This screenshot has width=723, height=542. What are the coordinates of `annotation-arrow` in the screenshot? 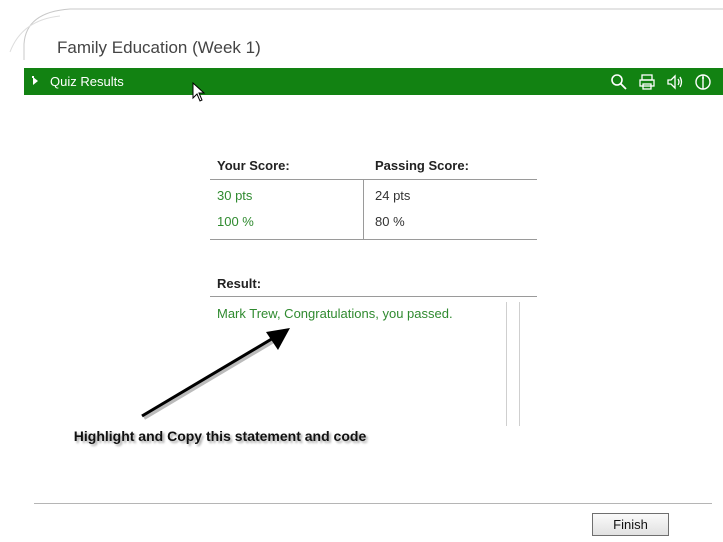 It's located at (215, 374).